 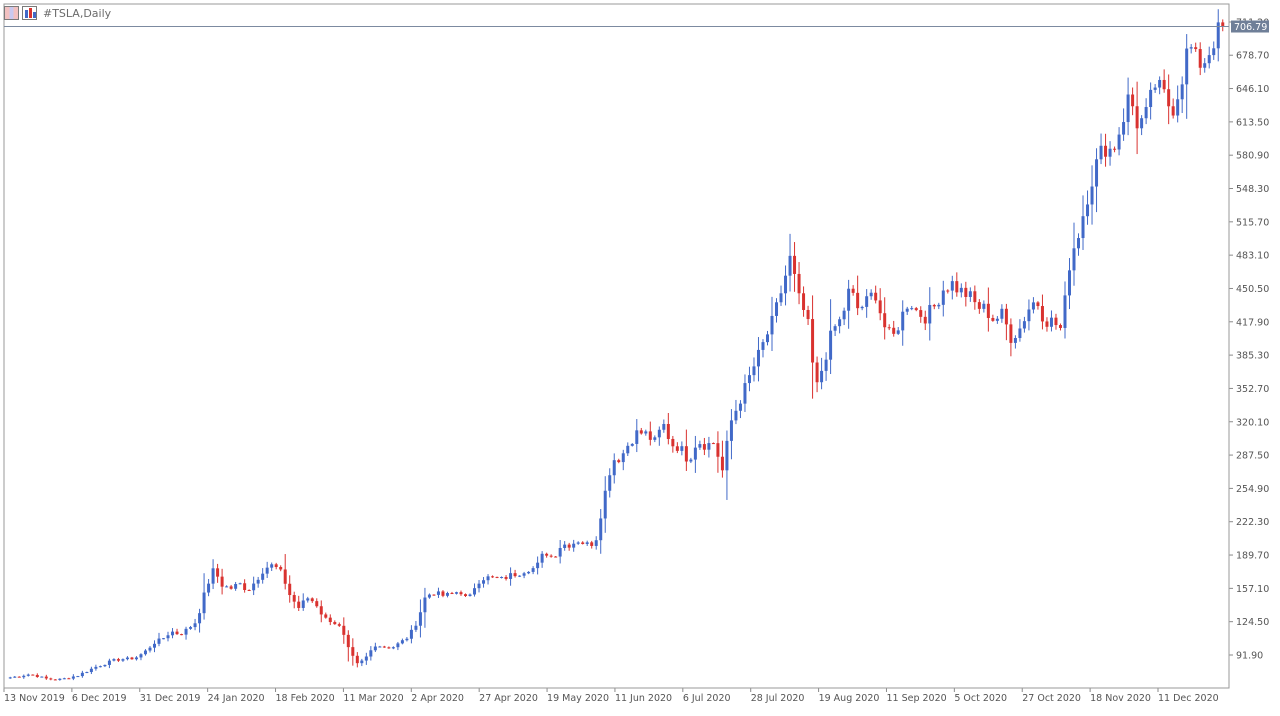 What do you see at coordinates (778, 698) in the screenshot?
I see `x-tick-label: 28 Jul 2020` at bounding box center [778, 698].